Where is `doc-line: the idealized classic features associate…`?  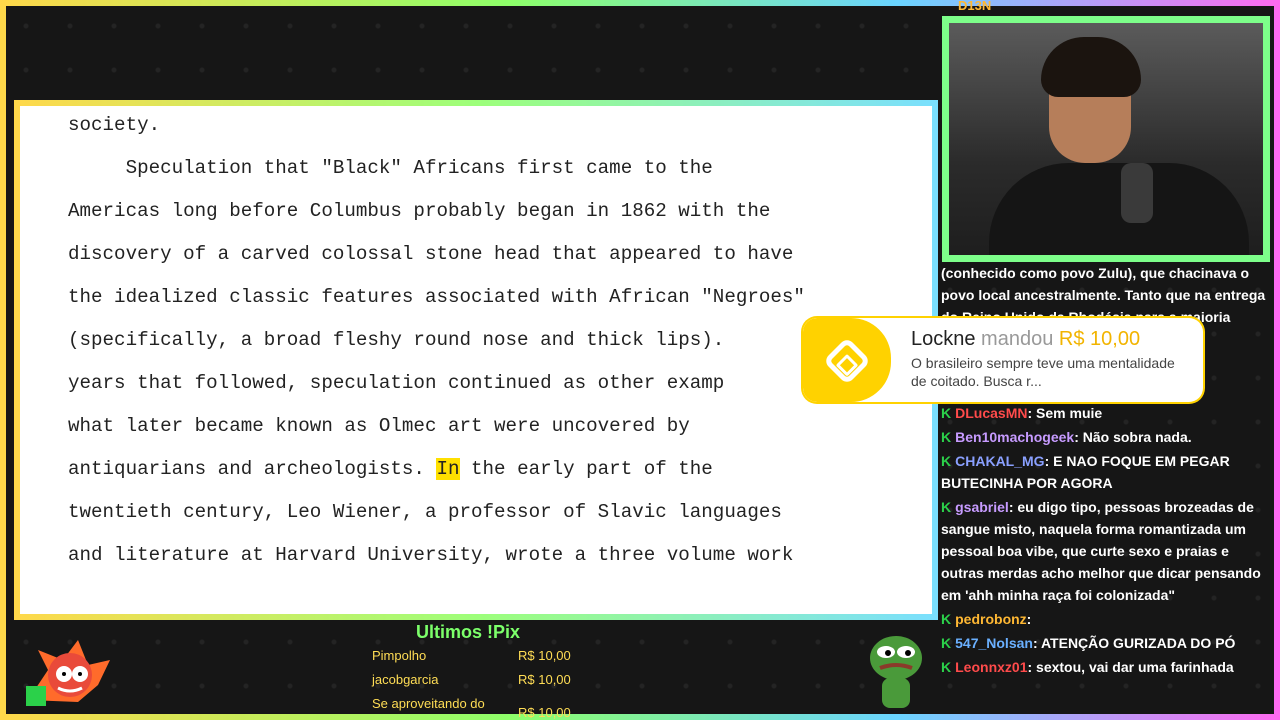 doc-line: the idealized classic features associate… is located at coordinates (436, 297).